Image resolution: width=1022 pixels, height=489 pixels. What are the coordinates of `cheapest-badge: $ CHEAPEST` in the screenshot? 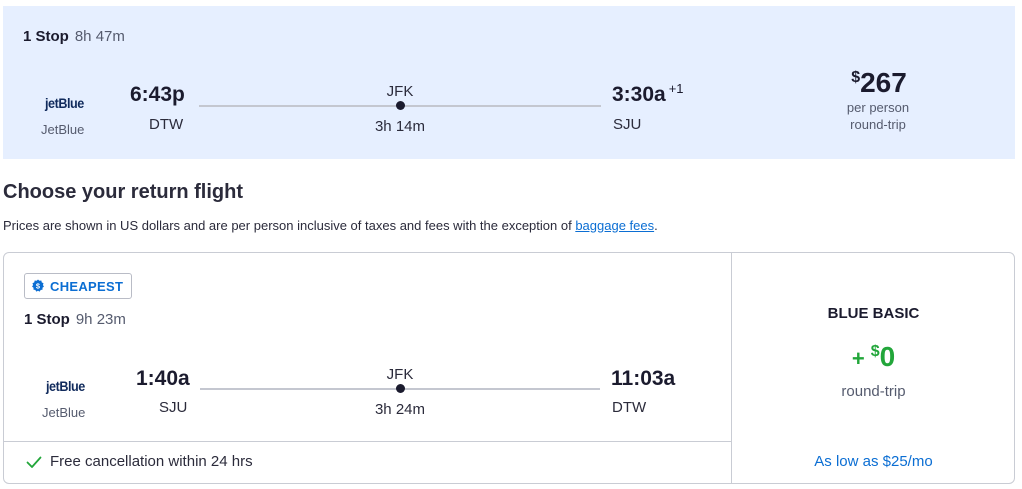 It's located at (78, 286).